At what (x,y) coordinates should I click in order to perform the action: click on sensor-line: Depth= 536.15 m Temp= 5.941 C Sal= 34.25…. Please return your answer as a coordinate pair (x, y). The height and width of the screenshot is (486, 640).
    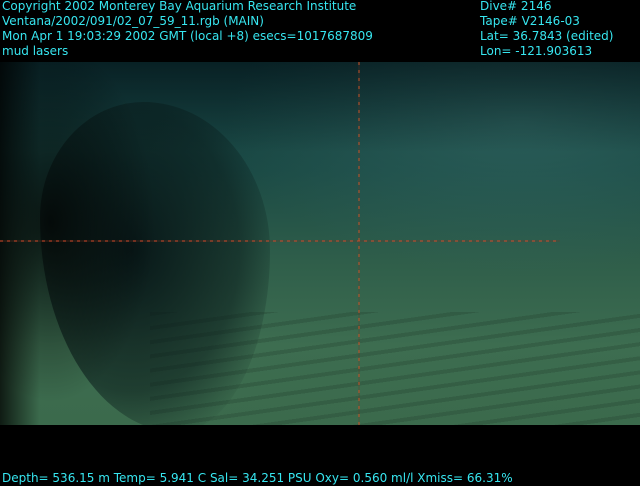
    Looking at the image, I should click on (257, 478).